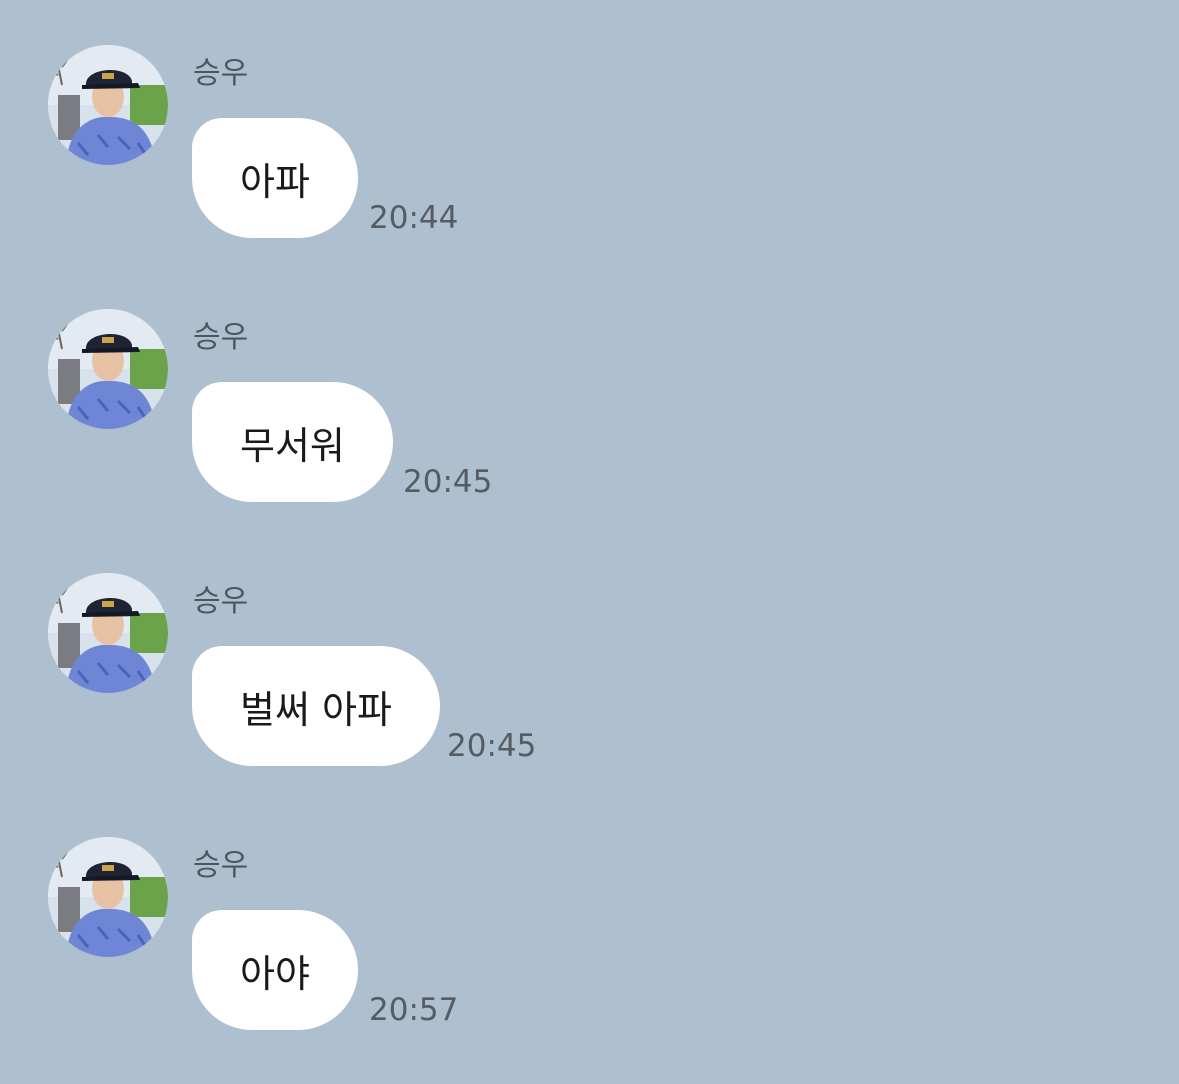  What do you see at coordinates (292, 442) in the screenshot?
I see `message-bubble: 무서워` at bounding box center [292, 442].